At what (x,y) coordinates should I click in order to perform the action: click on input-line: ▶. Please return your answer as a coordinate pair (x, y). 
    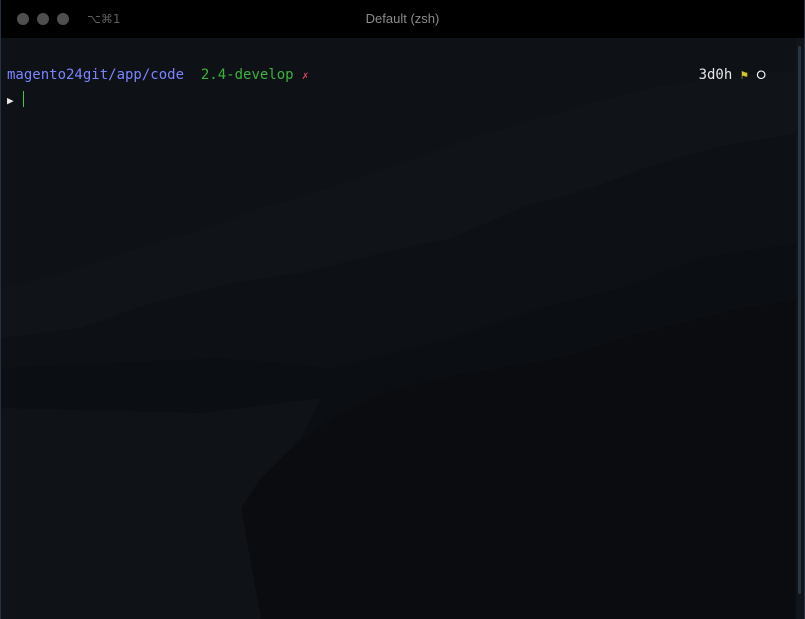
    Looking at the image, I should click on (15, 100).